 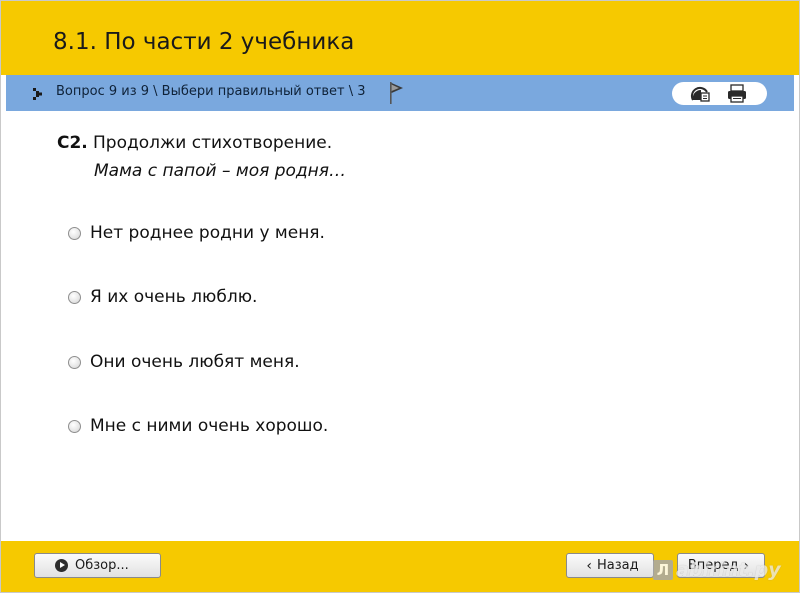 I want to click on print-icon, so click(x=737, y=93).